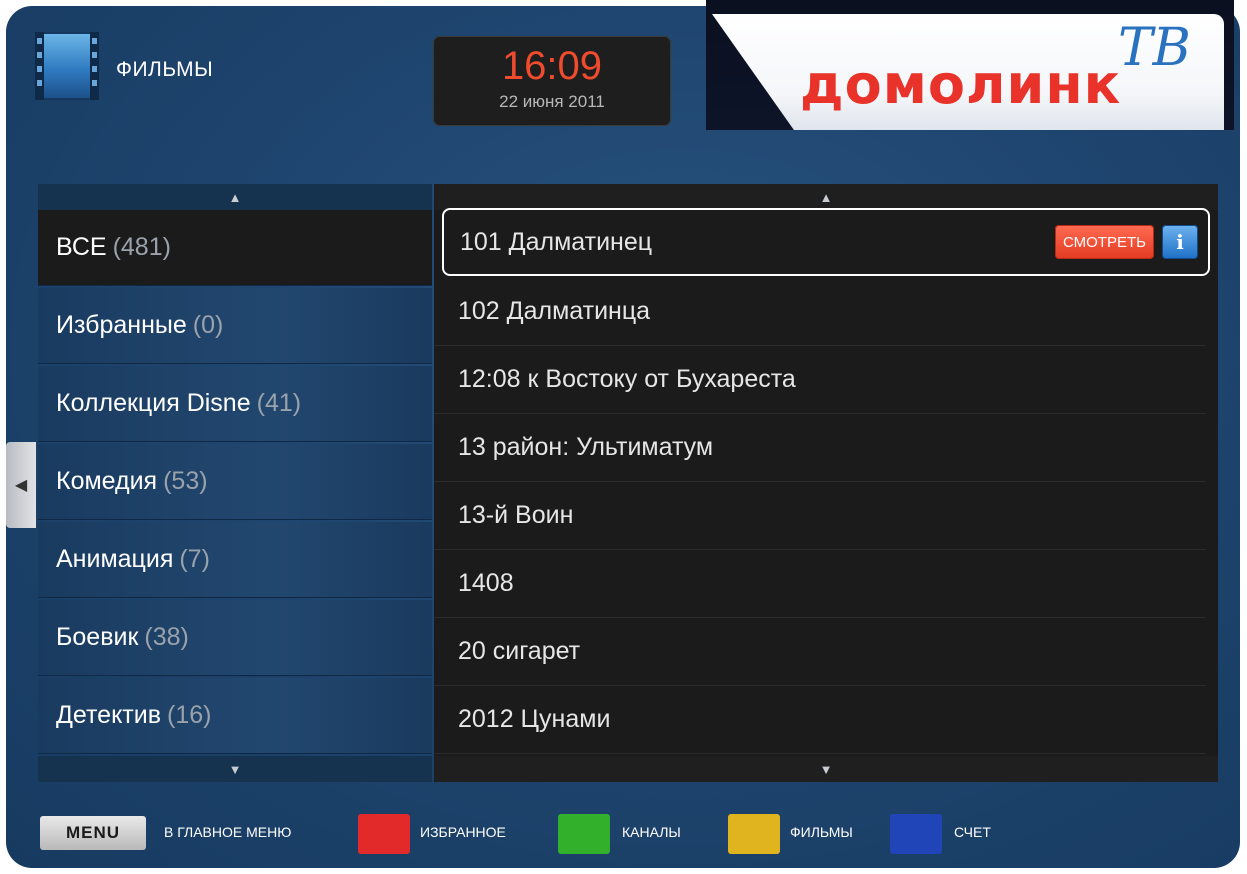  What do you see at coordinates (972, 832) in the screenshot?
I see `blue-key-hint: СЧЕТ` at bounding box center [972, 832].